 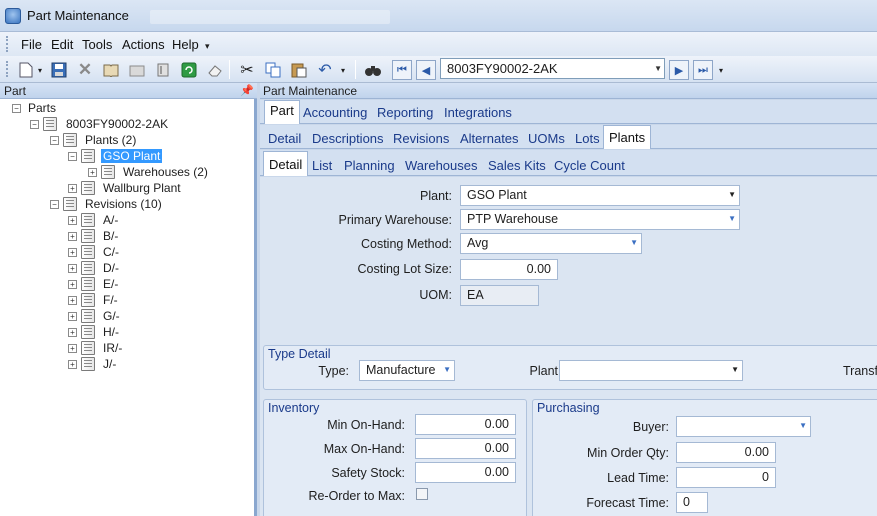 What do you see at coordinates (726, 477) in the screenshot?
I see `lead-time-input: 0` at bounding box center [726, 477].